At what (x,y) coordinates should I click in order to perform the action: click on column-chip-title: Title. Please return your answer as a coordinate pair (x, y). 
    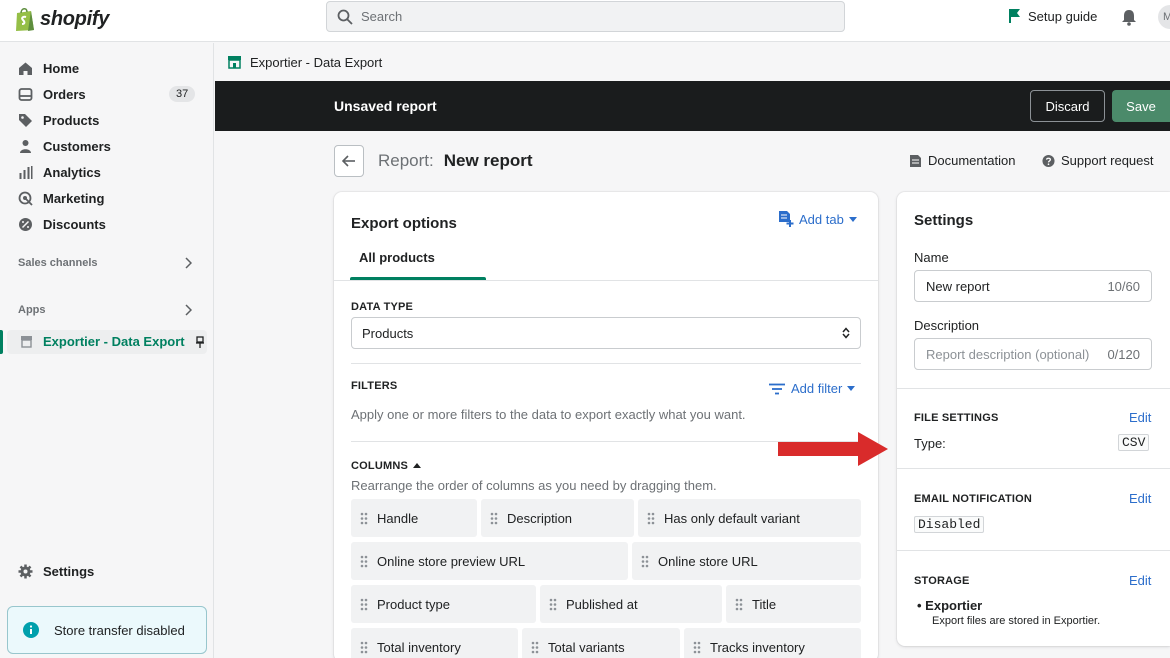
    Looking at the image, I should click on (793, 604).